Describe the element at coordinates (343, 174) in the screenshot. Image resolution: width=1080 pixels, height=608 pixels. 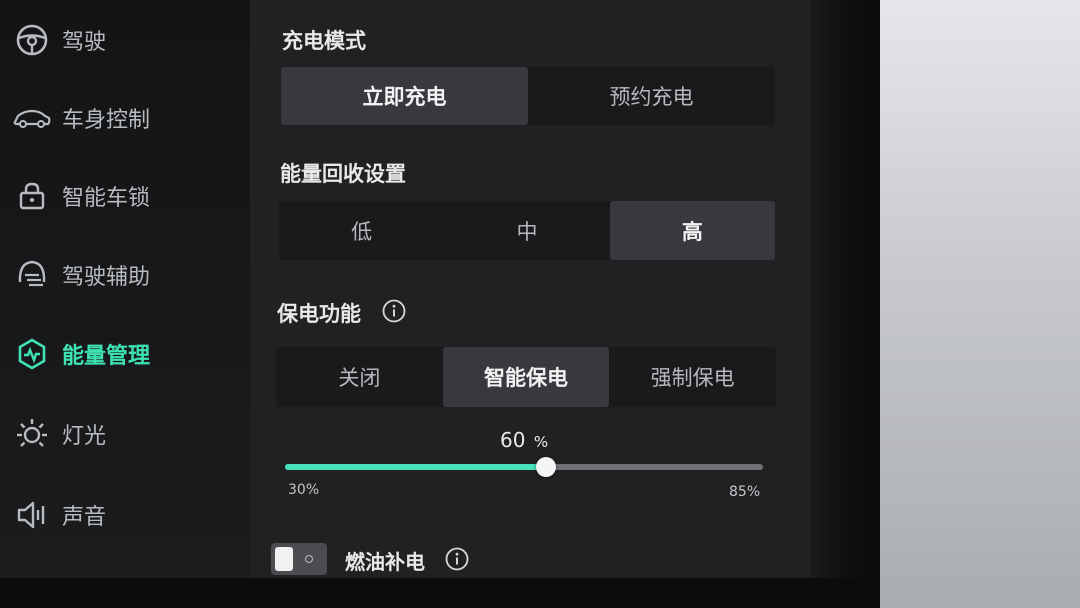
I see `energy-recovery-title: 能量回收设置` at that location.